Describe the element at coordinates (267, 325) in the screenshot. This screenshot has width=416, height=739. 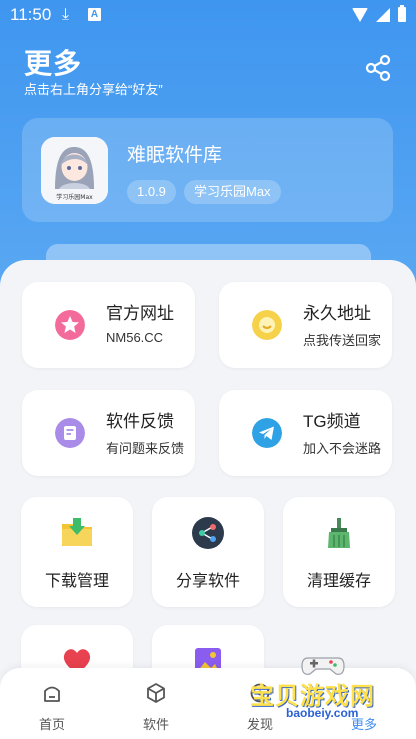
I see `smile-icon` at that location.